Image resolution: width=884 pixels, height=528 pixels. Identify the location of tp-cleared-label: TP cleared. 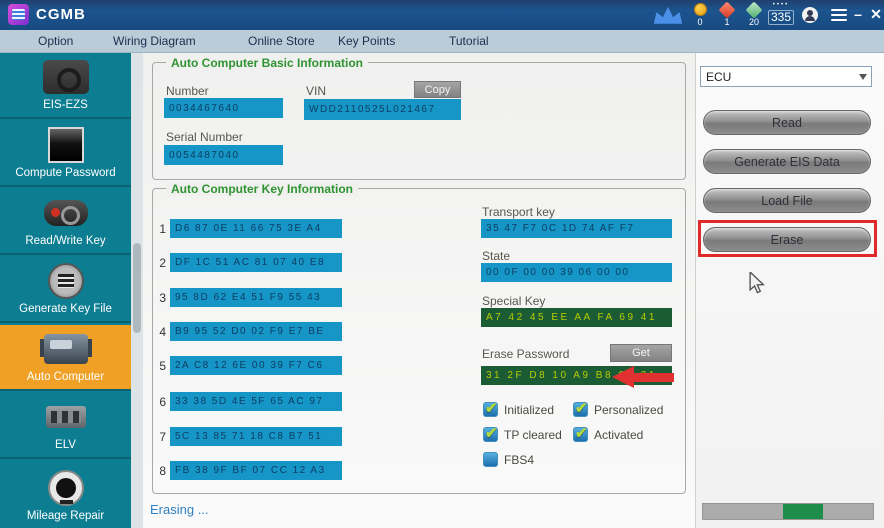
(533, 435).